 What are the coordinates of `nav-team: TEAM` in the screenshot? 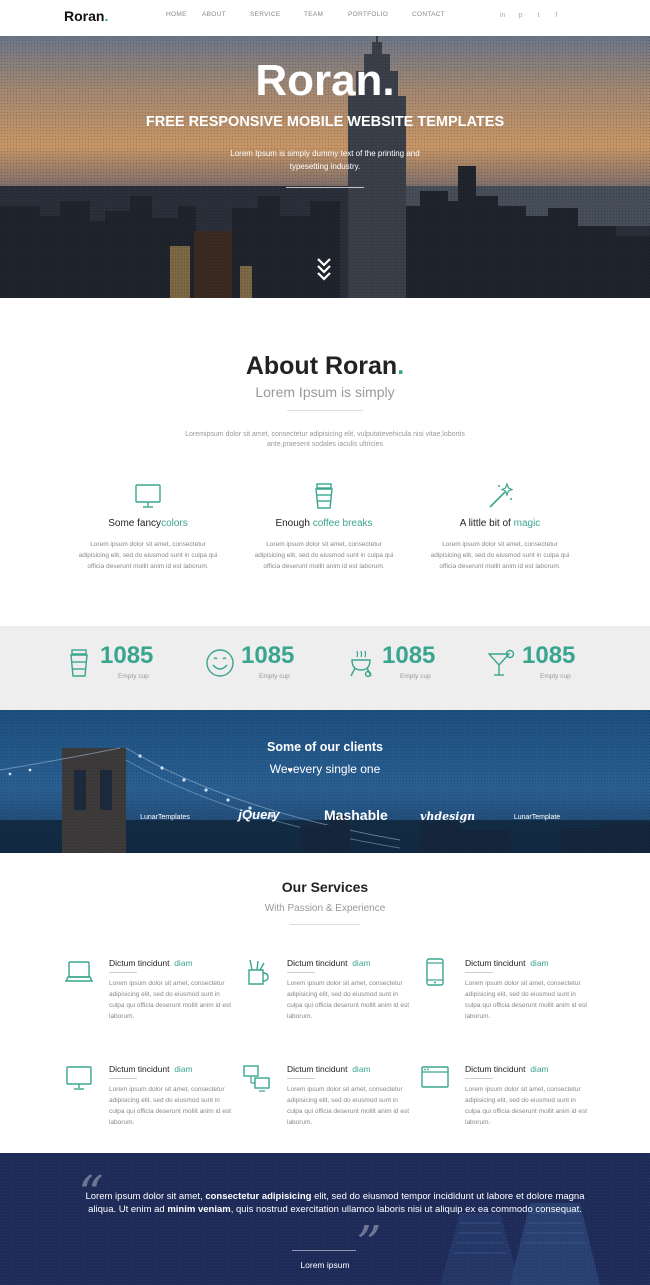 It's located at (323, 14).